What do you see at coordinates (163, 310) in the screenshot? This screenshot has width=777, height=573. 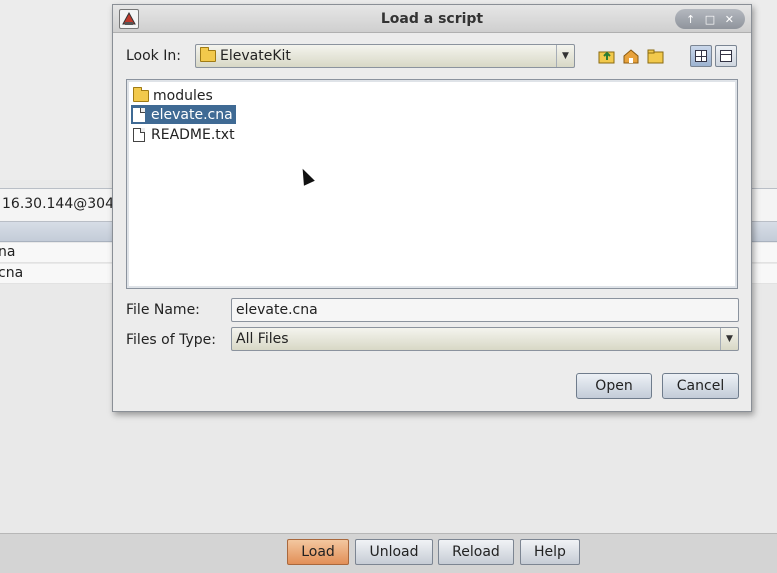 I see `file-name-label: File Name:` at bounding box center [163, 310].